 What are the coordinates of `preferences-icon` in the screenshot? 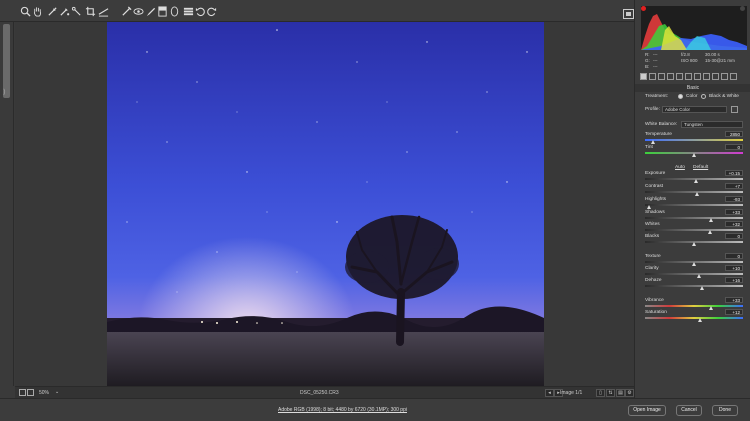 It's located at (188, 11).